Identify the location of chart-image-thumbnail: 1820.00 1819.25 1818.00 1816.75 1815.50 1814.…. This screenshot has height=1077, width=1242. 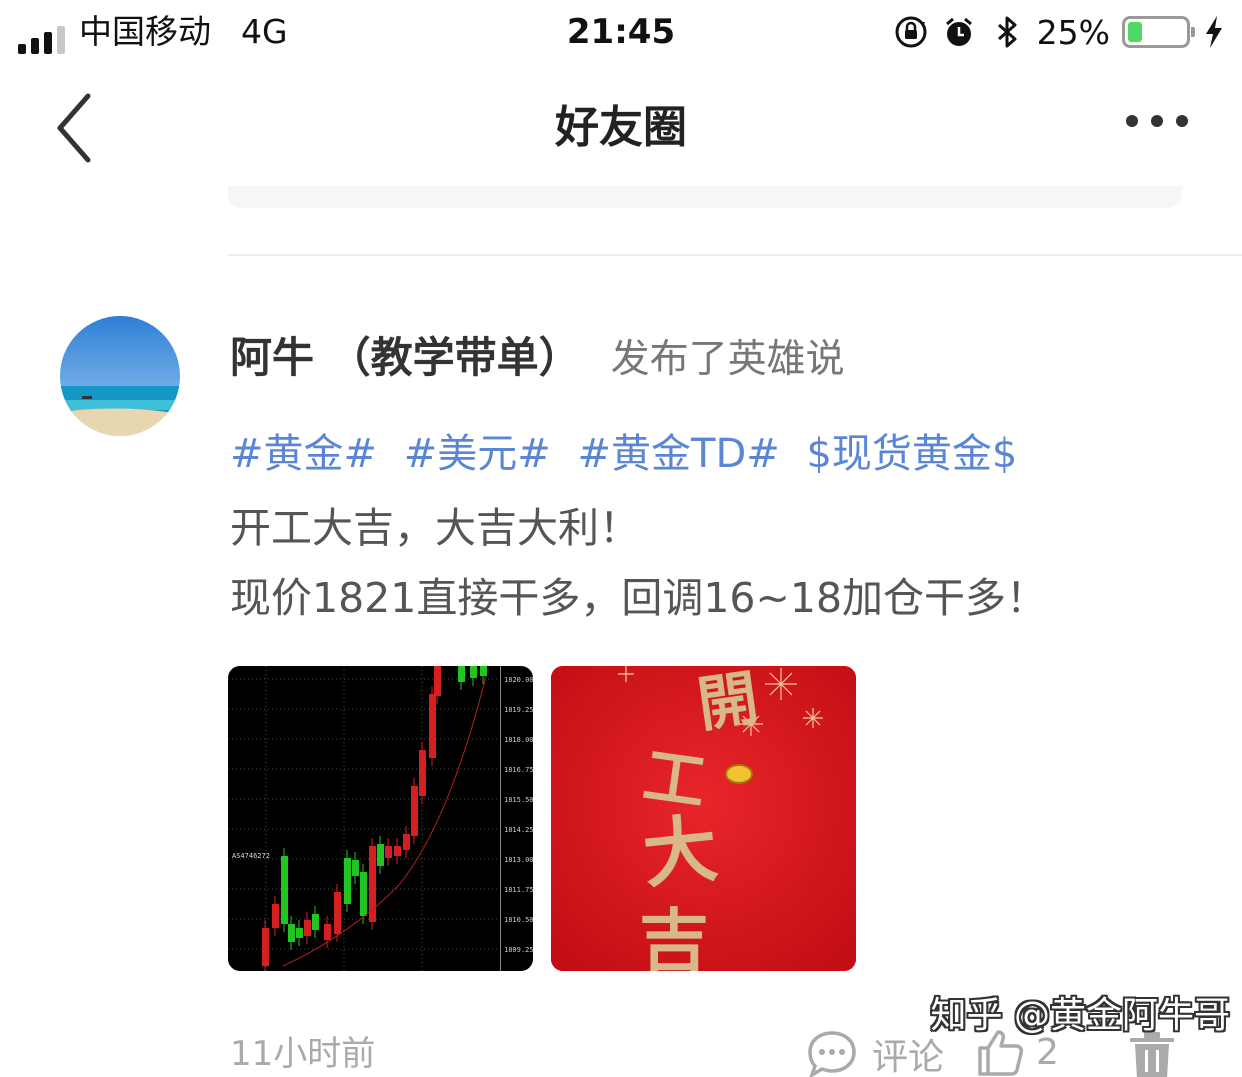
(380, 818).